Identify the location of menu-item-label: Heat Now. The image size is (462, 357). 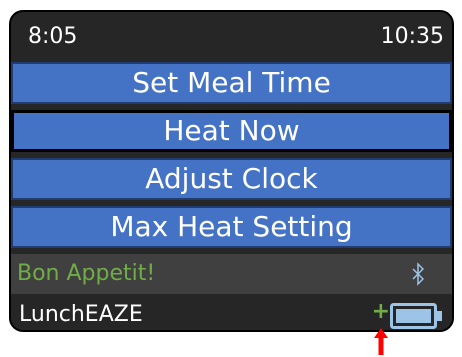
(231, 130).